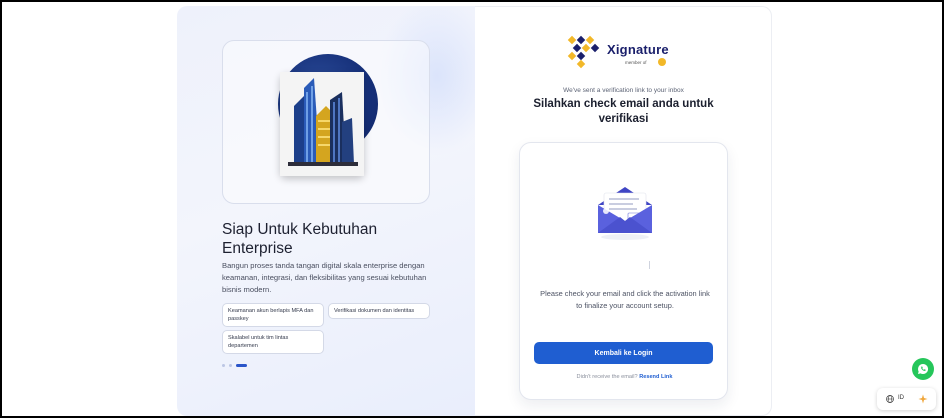 The width and height of the screenshot is (944, 418). Describe the element at coordinates (901, 398) in the screenshot. I see `language-code: ID` at that location.